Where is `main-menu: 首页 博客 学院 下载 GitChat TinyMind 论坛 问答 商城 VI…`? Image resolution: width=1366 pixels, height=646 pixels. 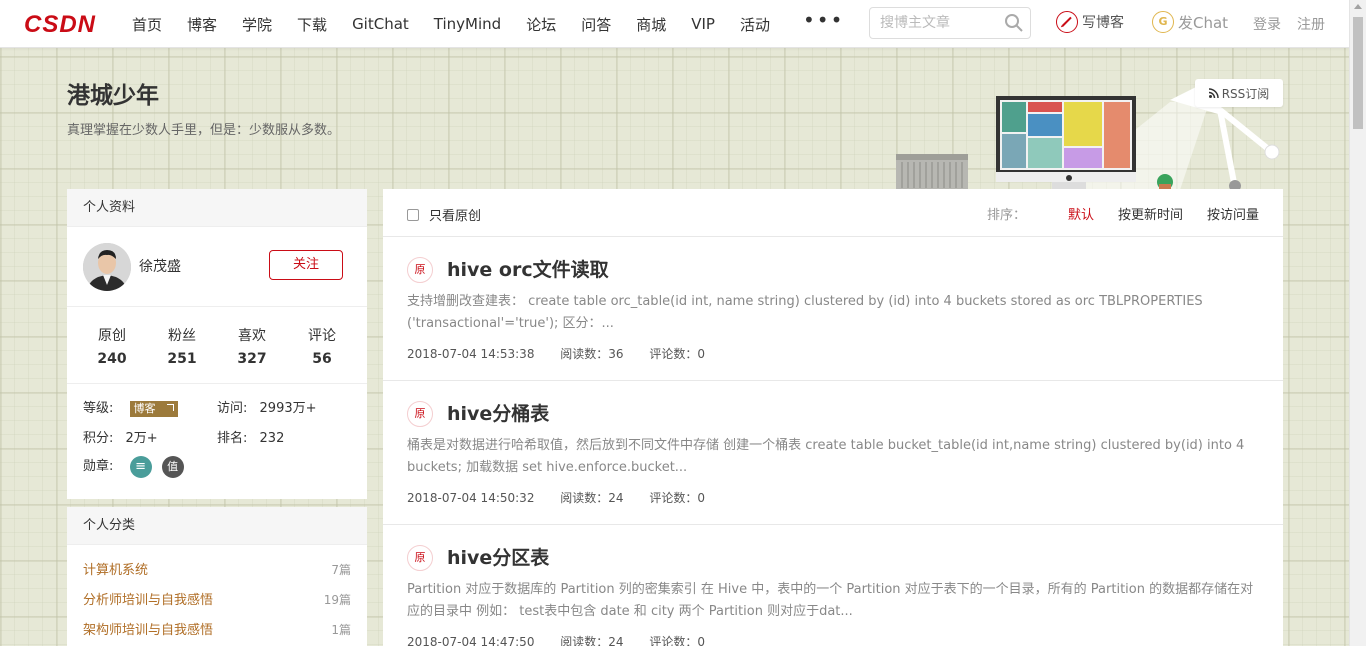 main-menu: 首页 博客 学院 下载 GitChat TinyMind 论坛 问答 商城 VI… is located at coordinates (488, 24).